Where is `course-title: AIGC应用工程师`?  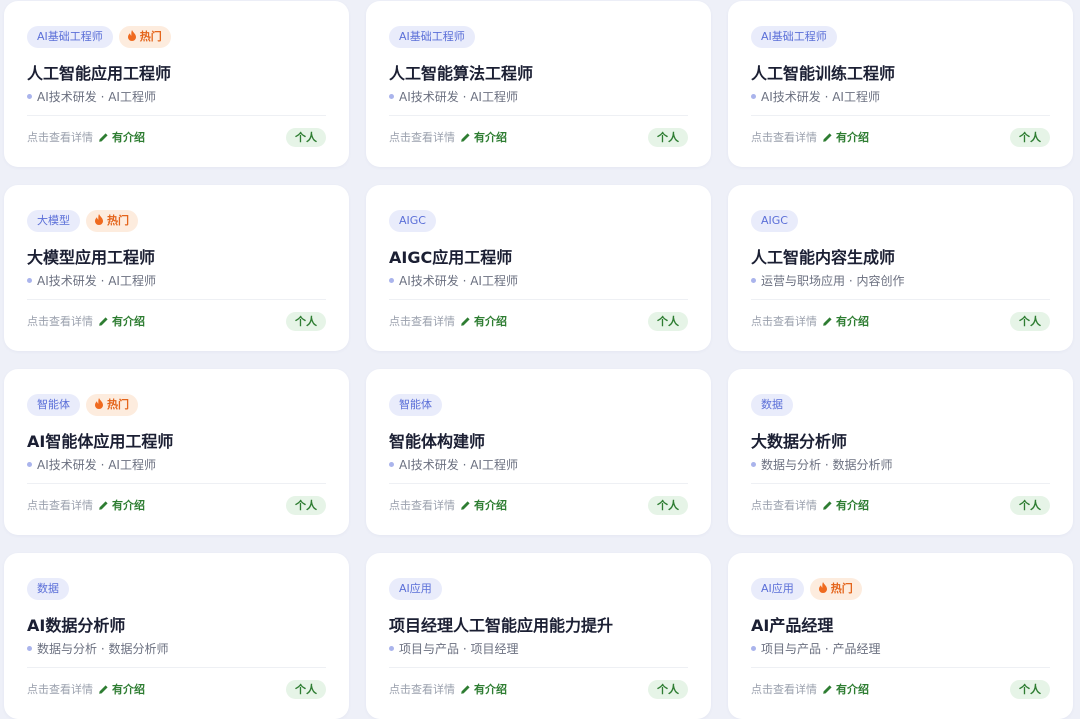
course-title: AIGC应用工程师 is located at coordinates (451, 257).